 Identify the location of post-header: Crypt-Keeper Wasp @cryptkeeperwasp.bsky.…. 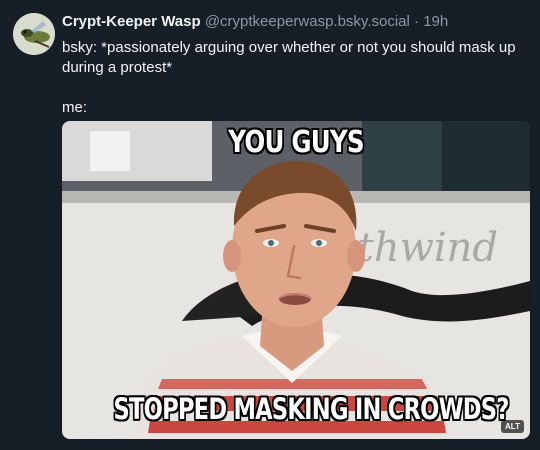
(296, 22).